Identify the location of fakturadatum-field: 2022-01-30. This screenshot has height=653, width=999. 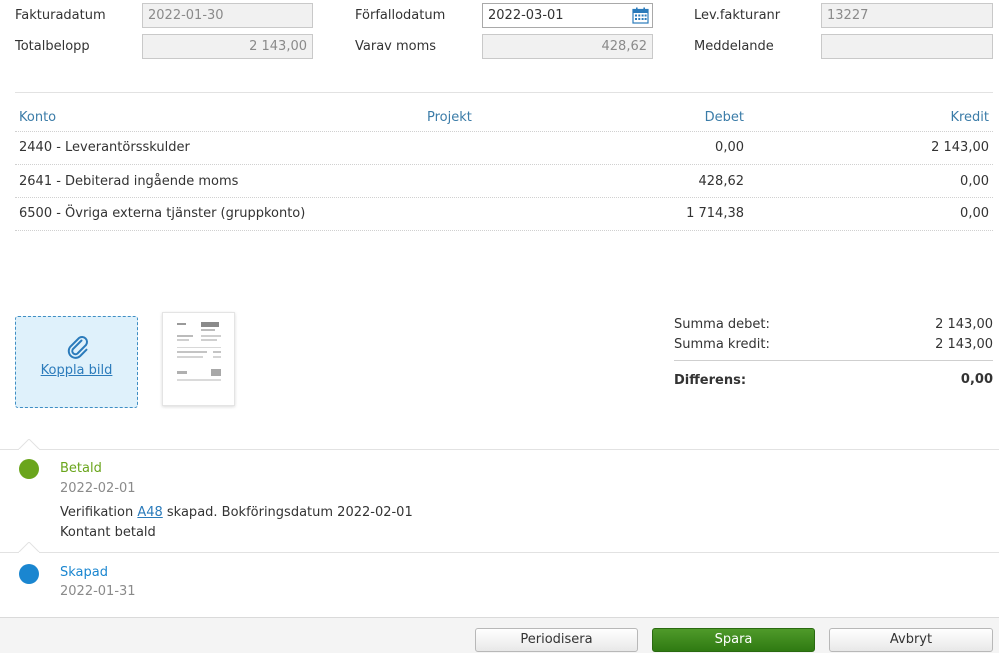
(227, 15).